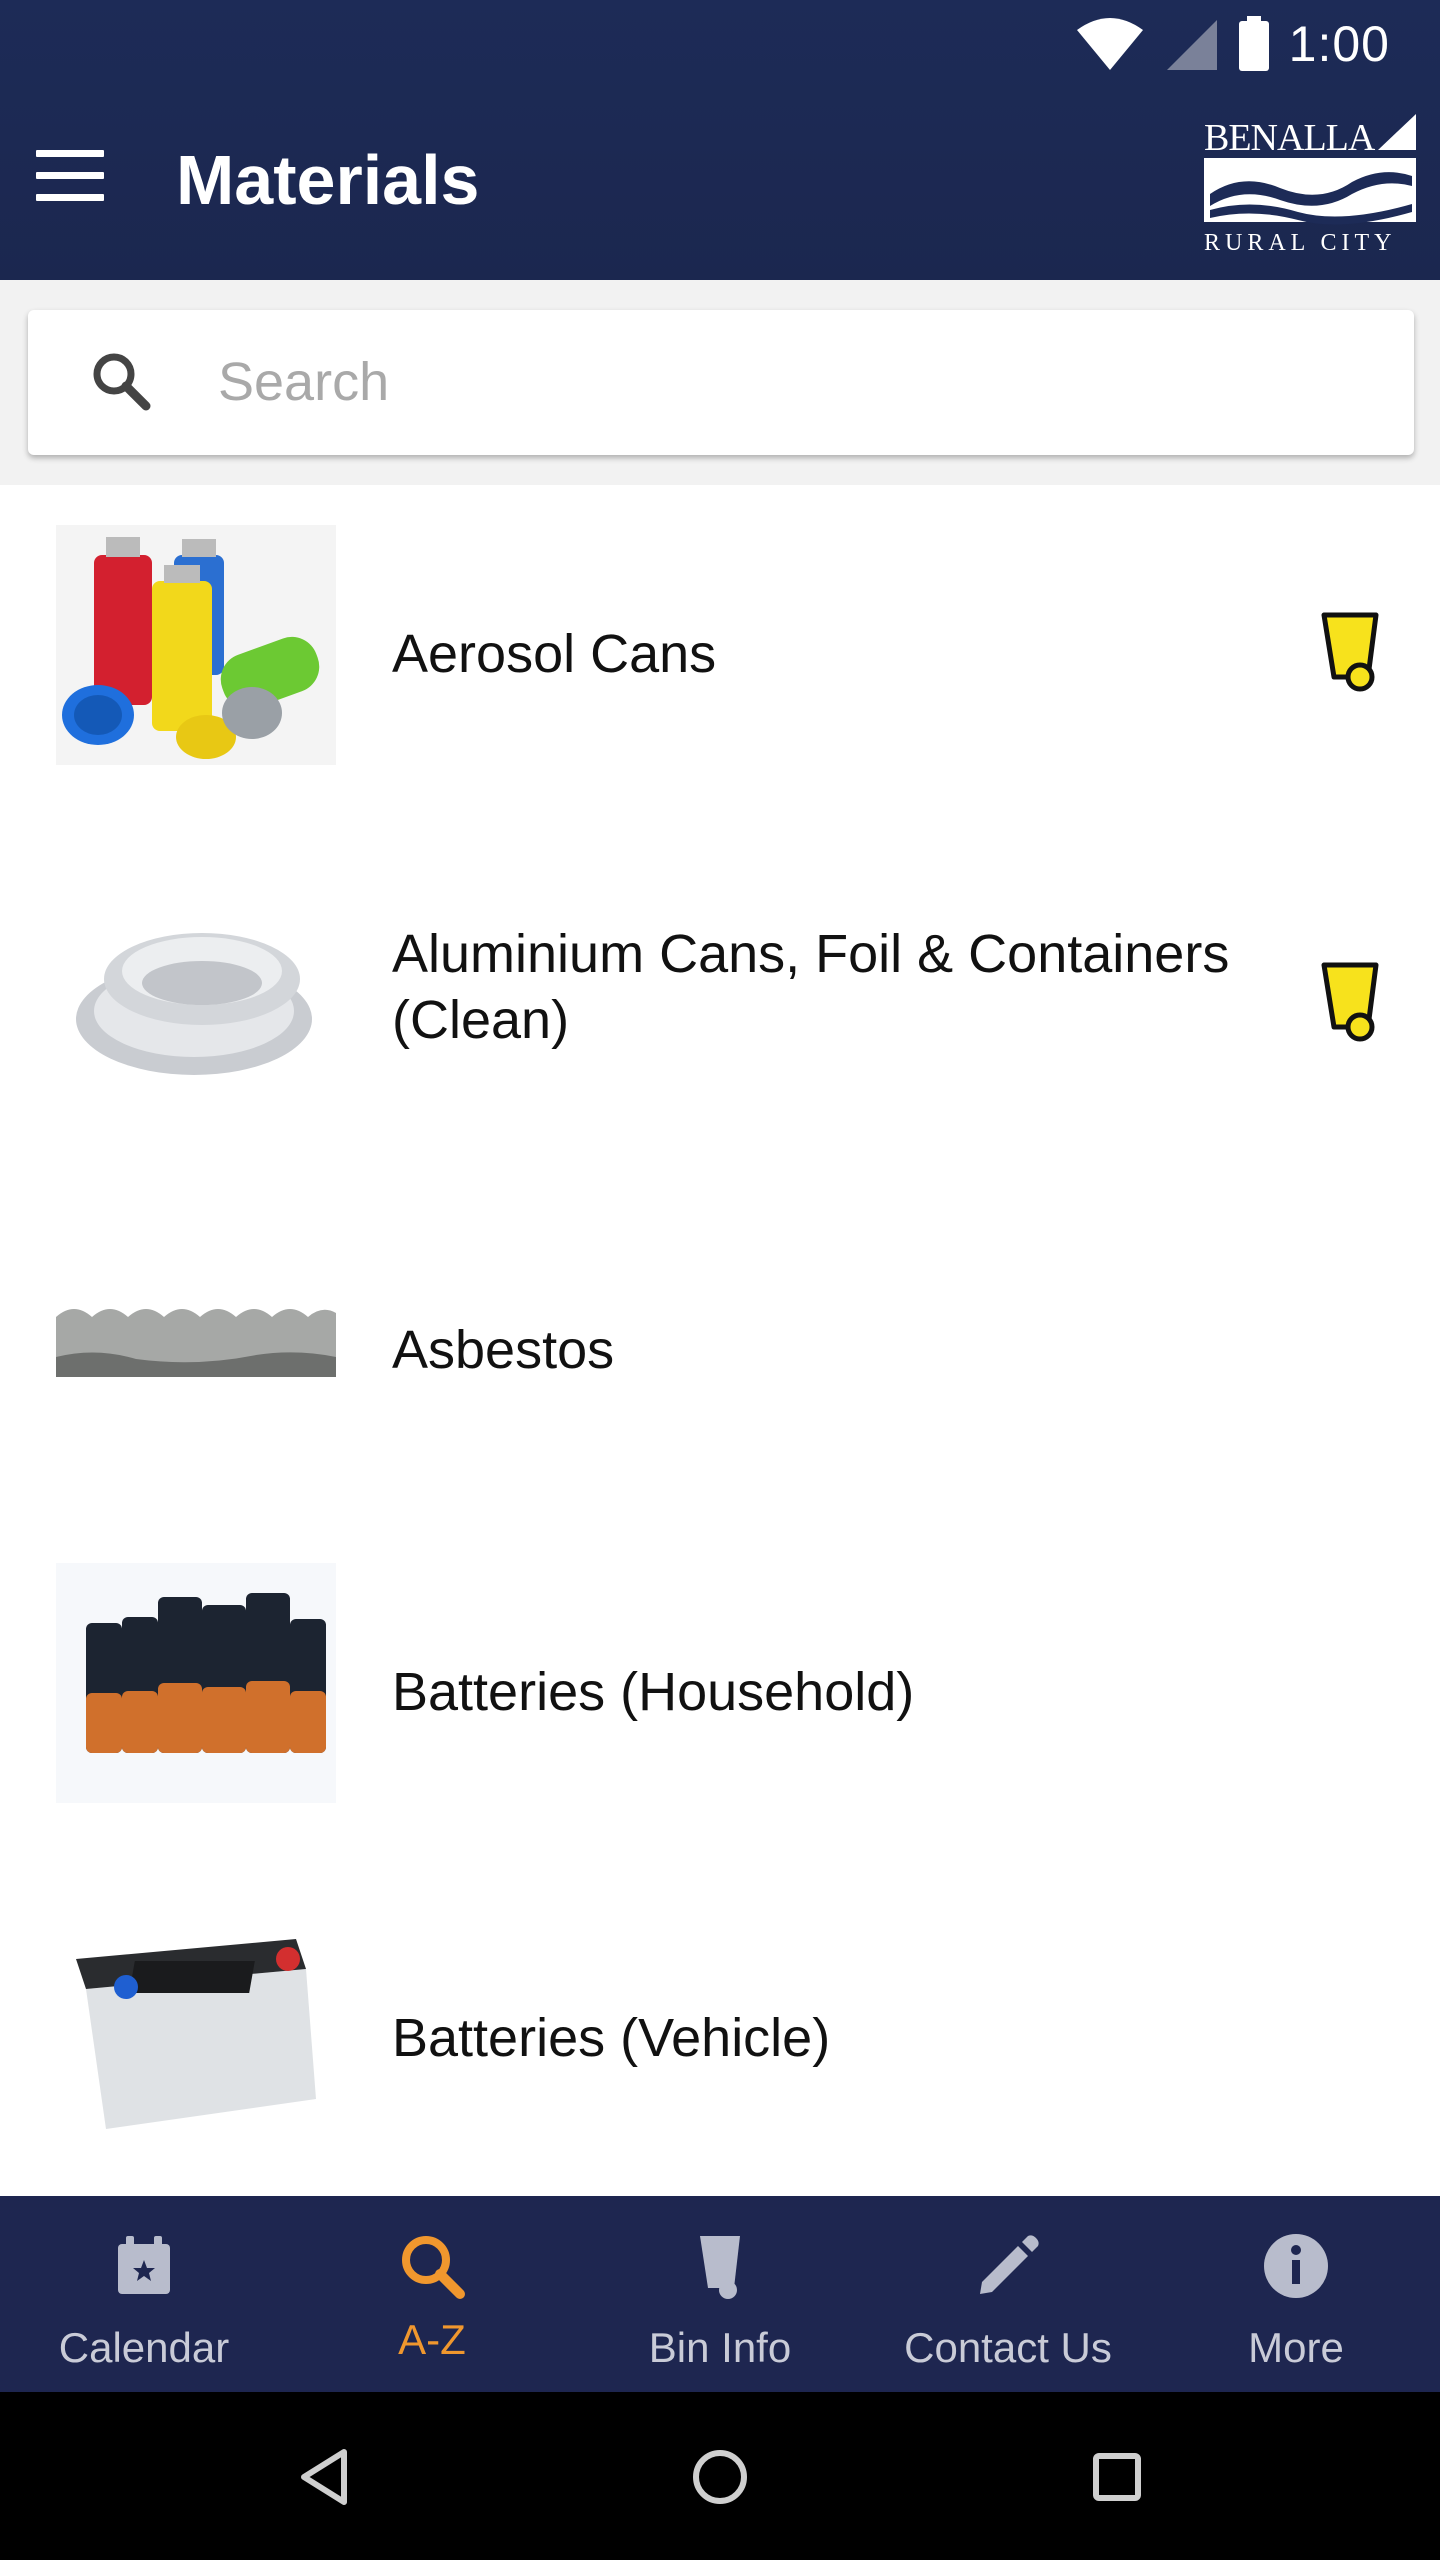 The width and height of the screenshot is (1440, 2560). I want to click on nav-a-z: A-Z, so click(432, 2294).